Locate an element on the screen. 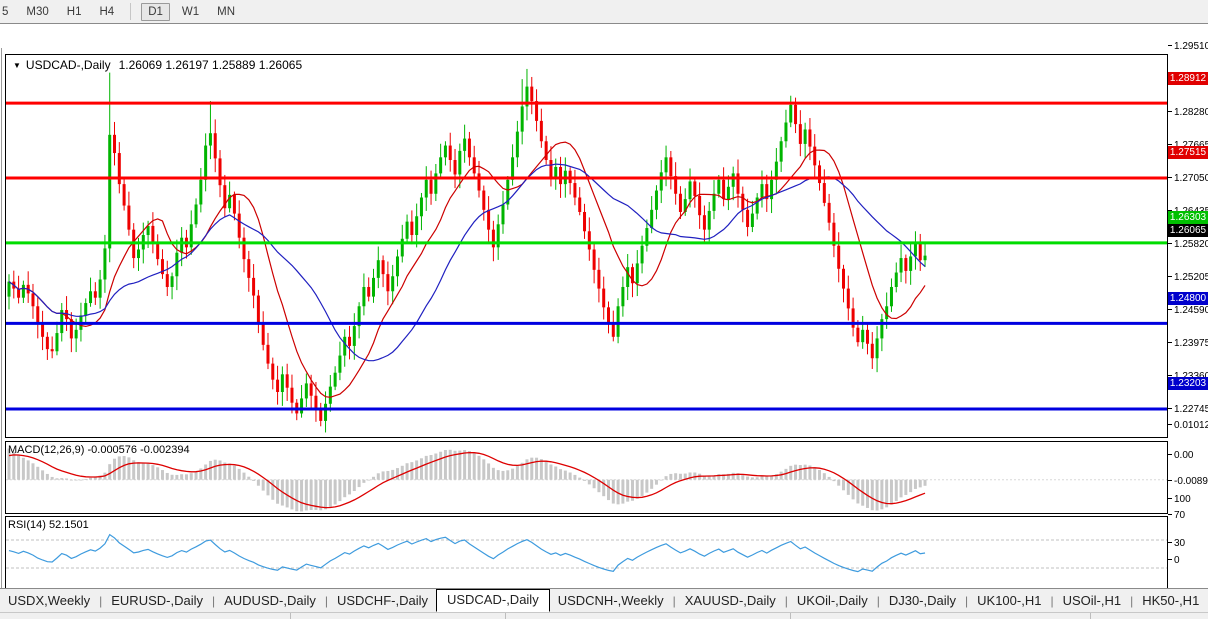 The image size is (1208, 619). timeframe-h4: H4 is located at coordinates (106, 12).